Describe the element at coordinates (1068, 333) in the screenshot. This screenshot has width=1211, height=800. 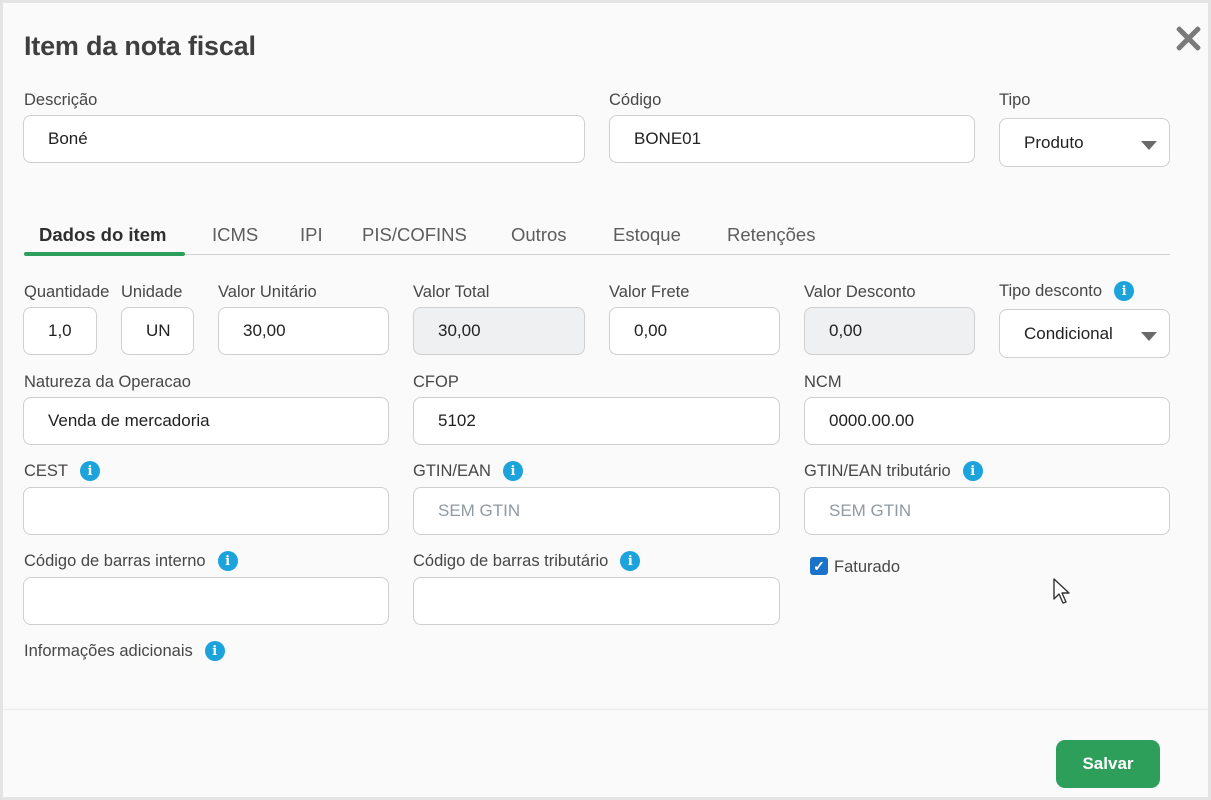
I see `tipo-desconto-select-value: Condicional` at that location.